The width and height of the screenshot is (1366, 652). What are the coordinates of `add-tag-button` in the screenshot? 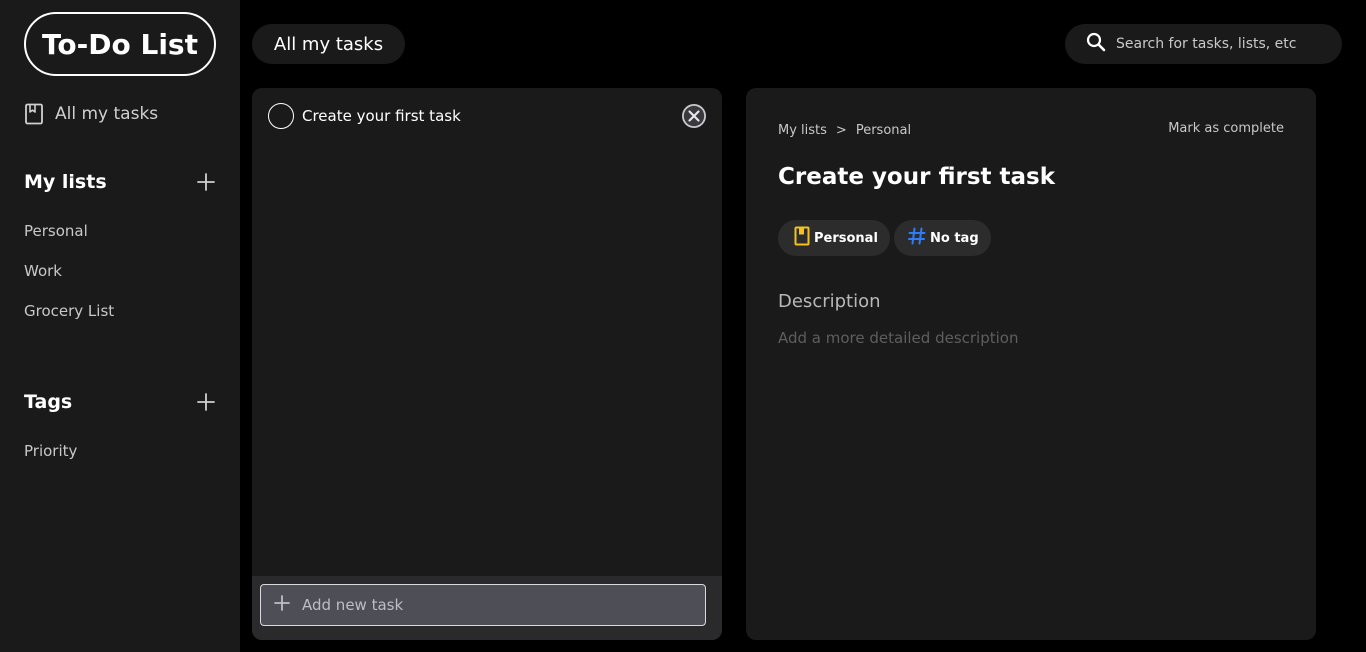 It's located at (206, 402).